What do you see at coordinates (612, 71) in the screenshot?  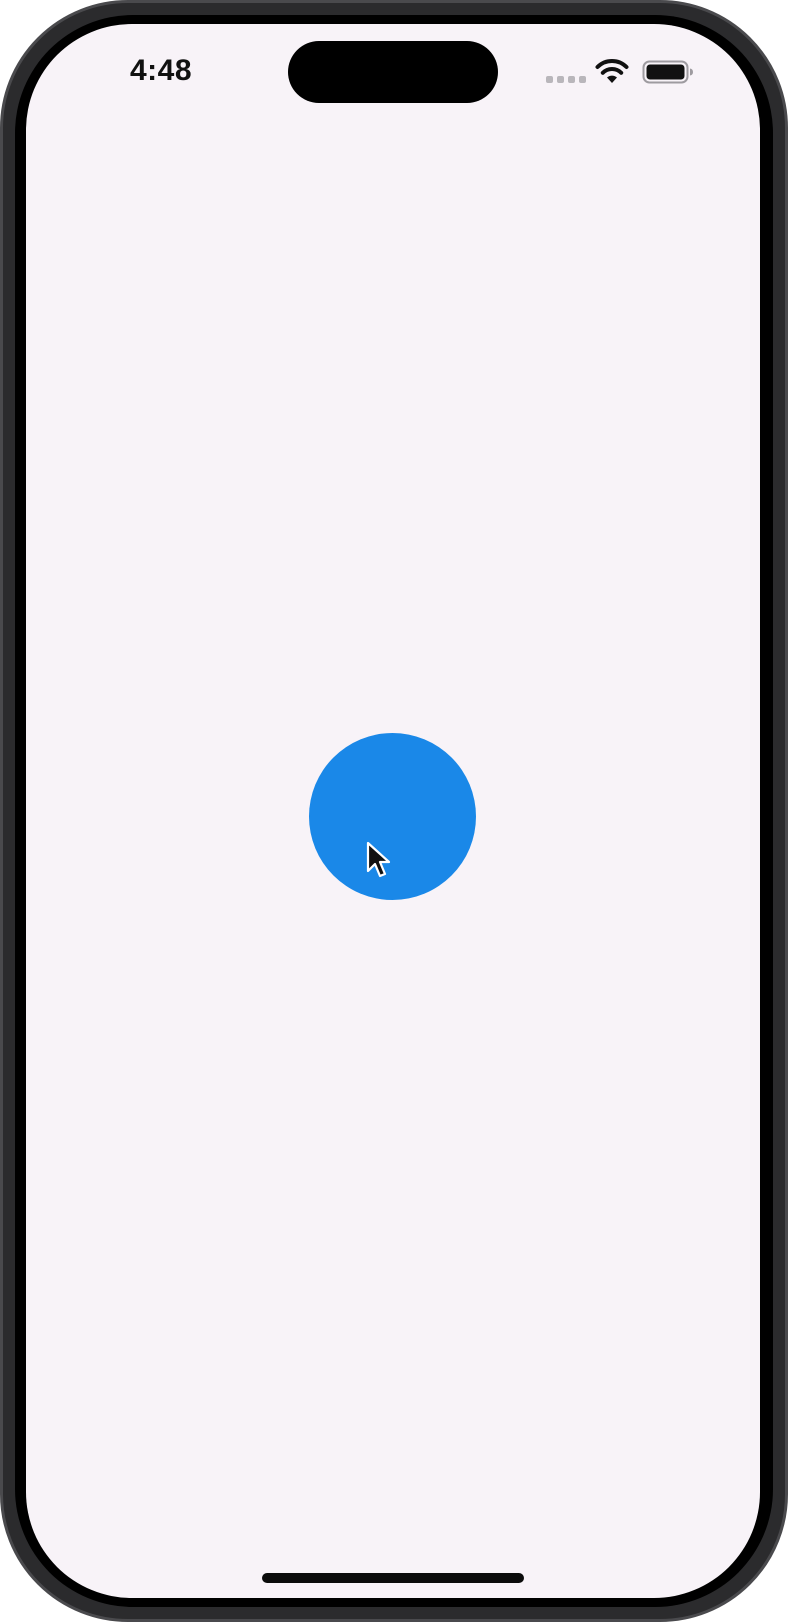 I see `wifi-icon` at bounding box center [612, 71].